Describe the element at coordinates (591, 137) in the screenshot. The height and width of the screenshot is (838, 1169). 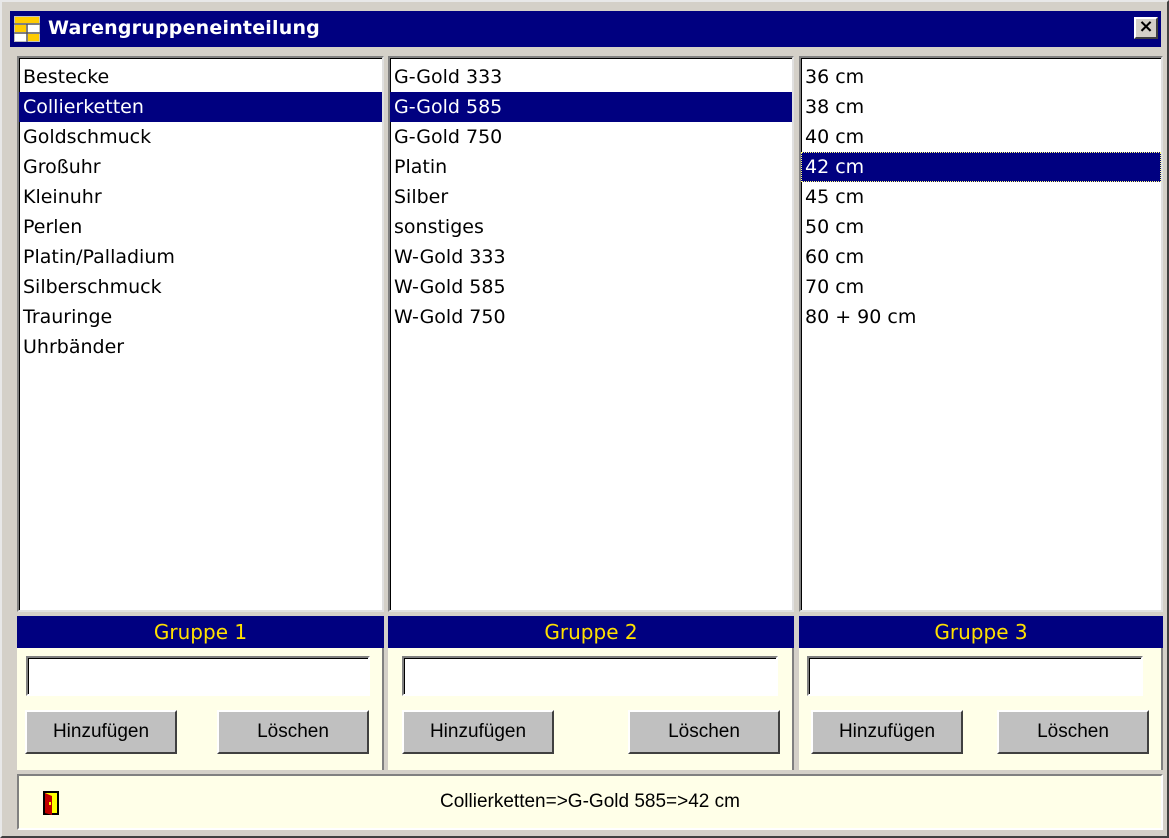
I see `list-item: G-Gold 750` at that location.